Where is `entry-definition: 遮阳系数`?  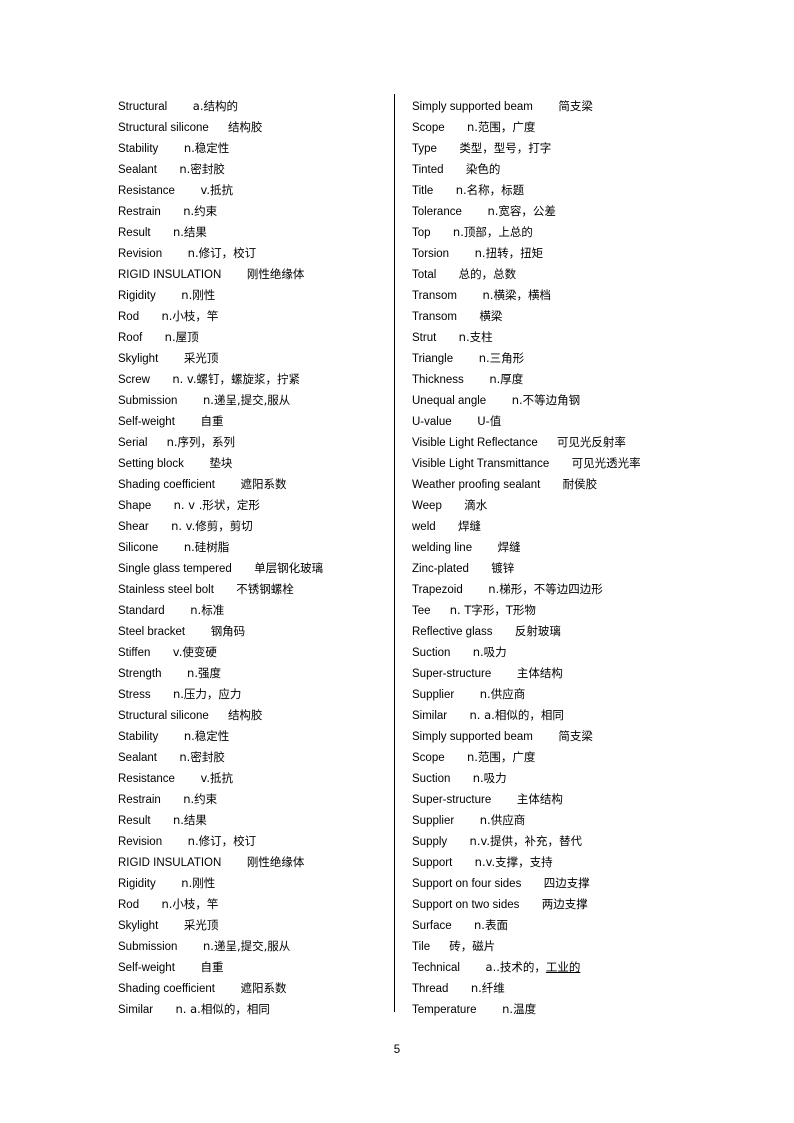
entry-definition: 遮阳系数 is located at coordinates (263, 484).